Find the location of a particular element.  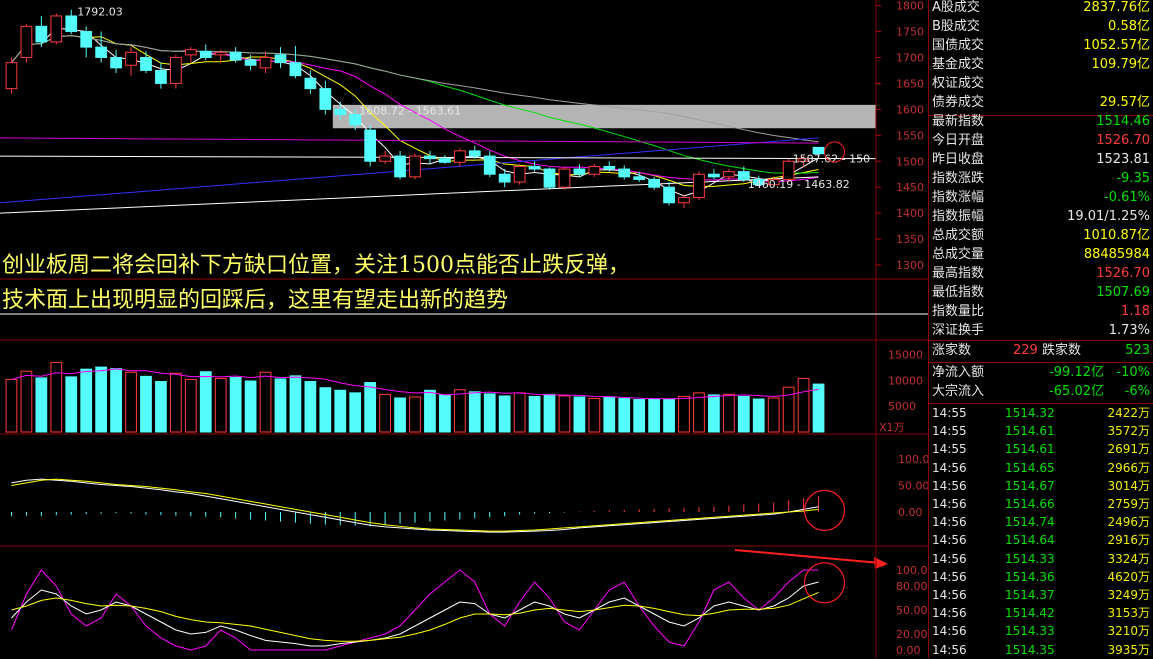

tick-volume: 2759万 is located at coordinates (1128, 504).